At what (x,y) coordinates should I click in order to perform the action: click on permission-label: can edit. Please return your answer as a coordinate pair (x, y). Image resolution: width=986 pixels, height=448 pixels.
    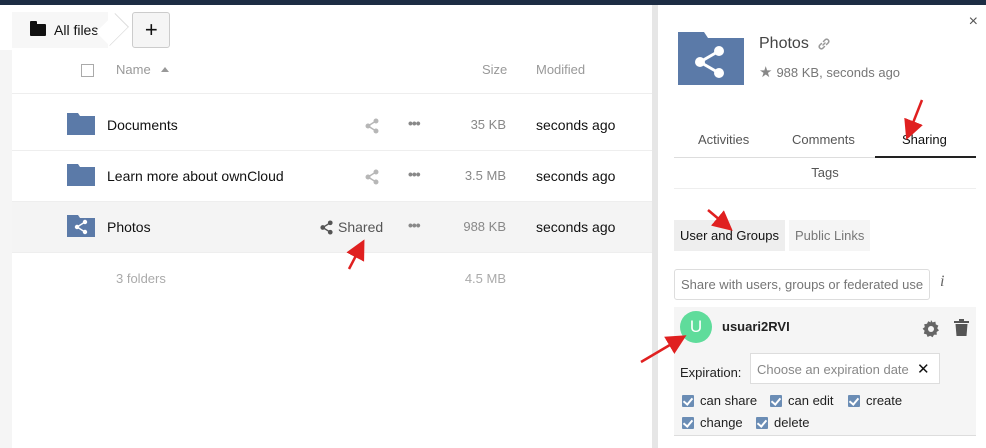
    Looking at the image, I should click on (811, 400).